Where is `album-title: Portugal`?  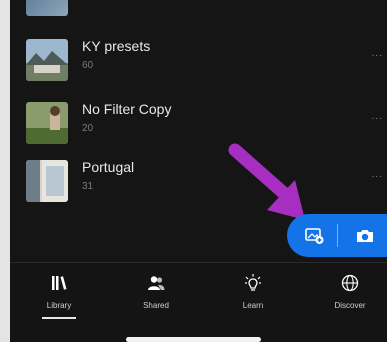 album-title: Portugal is located at coordinates (108, 167).